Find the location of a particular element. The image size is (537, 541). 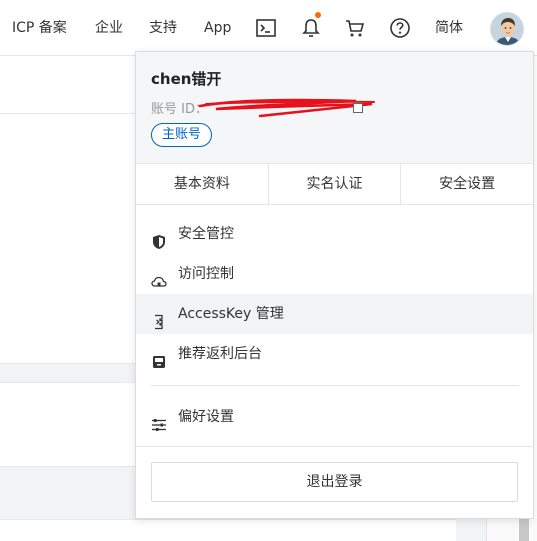

menu-accesskey-management: AccessKey 管理 is located at coordinates (334, 314).